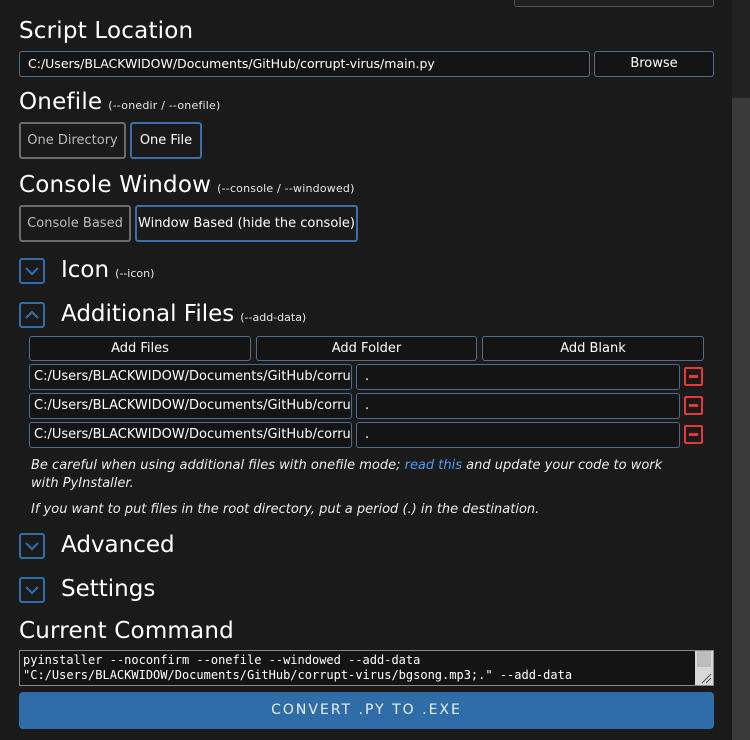 Image resolution: width=750 pixels, height=740 pixels. I want to click on add-folder-button: Add Folder, so click(366, 348).